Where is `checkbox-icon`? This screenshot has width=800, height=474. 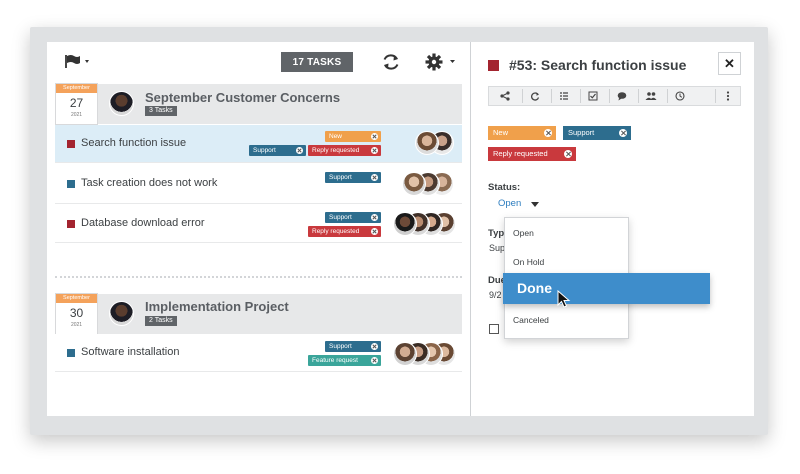
checkbox-icon is located at coordinates (592, 96).